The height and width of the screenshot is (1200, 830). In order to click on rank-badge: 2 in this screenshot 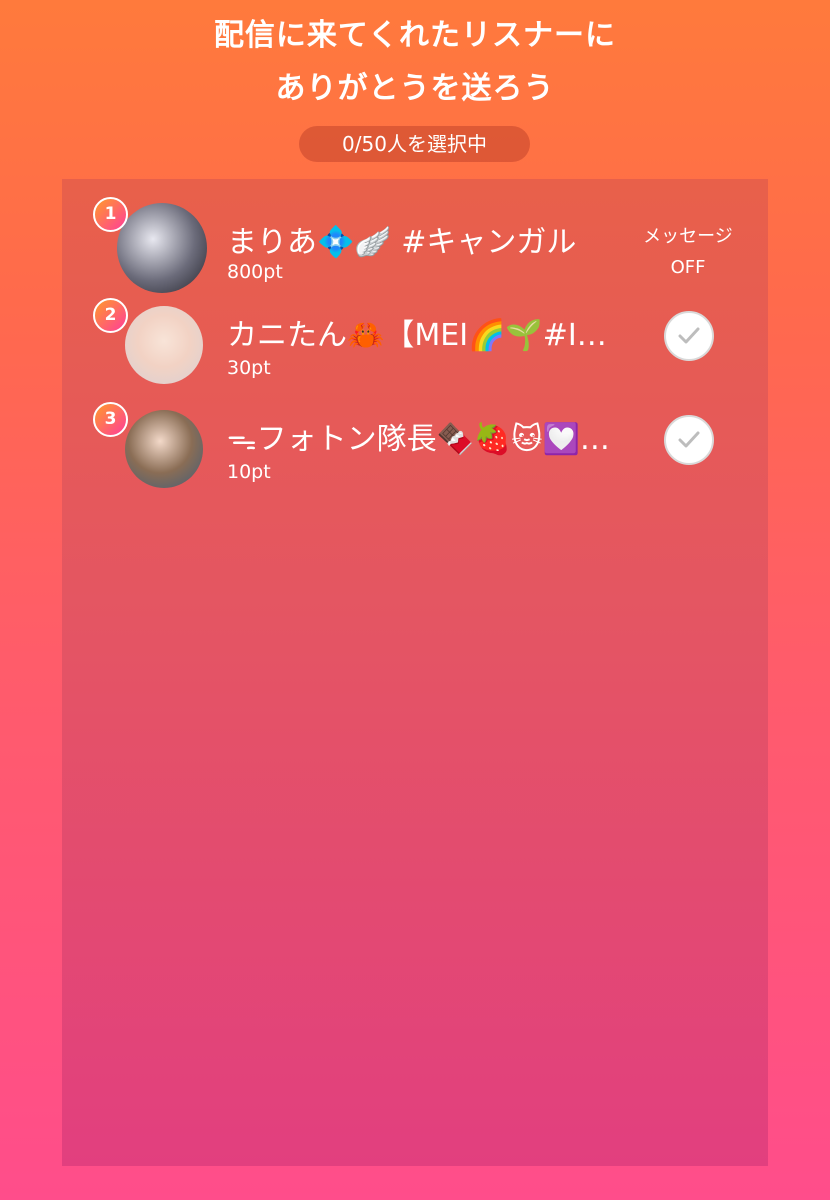, I will do `click(110, 315)`.